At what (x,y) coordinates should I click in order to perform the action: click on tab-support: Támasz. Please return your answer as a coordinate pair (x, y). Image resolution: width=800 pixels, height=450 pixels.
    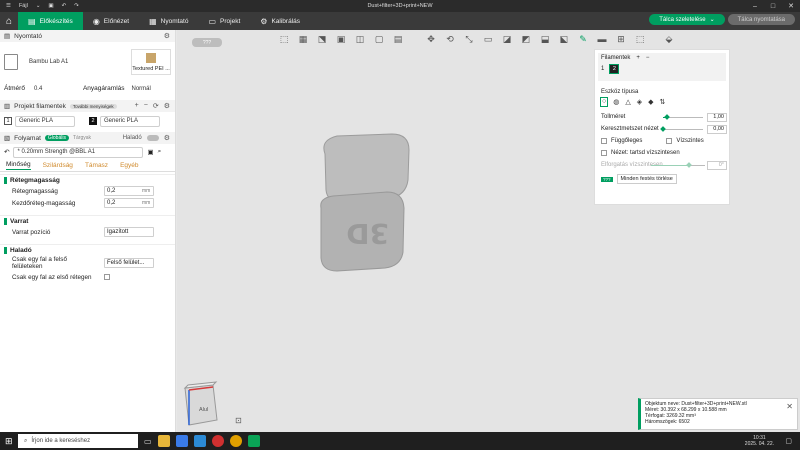
    Looking at the image, I should click on (96, 165).